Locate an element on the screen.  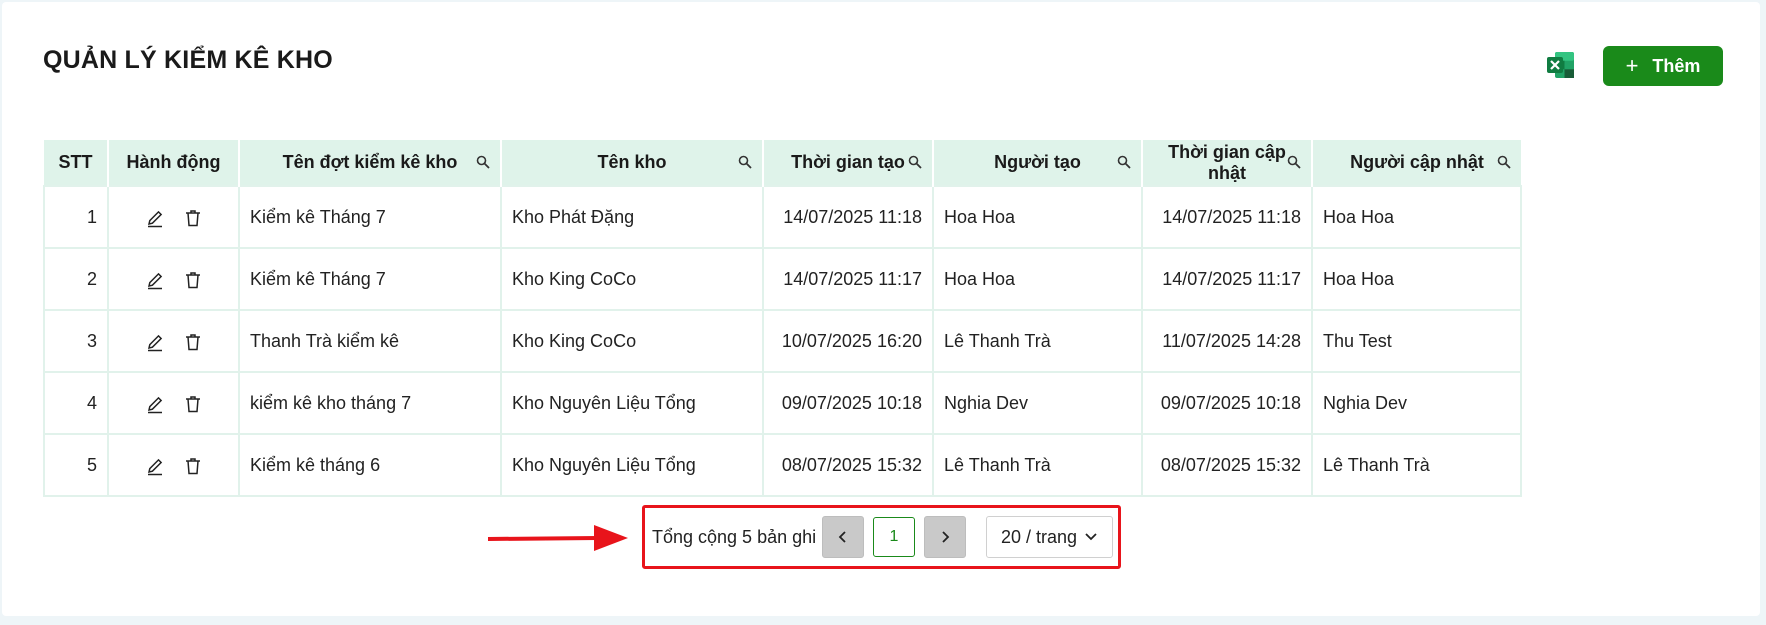
annotation-arrow is located at coordinates (557, 538).